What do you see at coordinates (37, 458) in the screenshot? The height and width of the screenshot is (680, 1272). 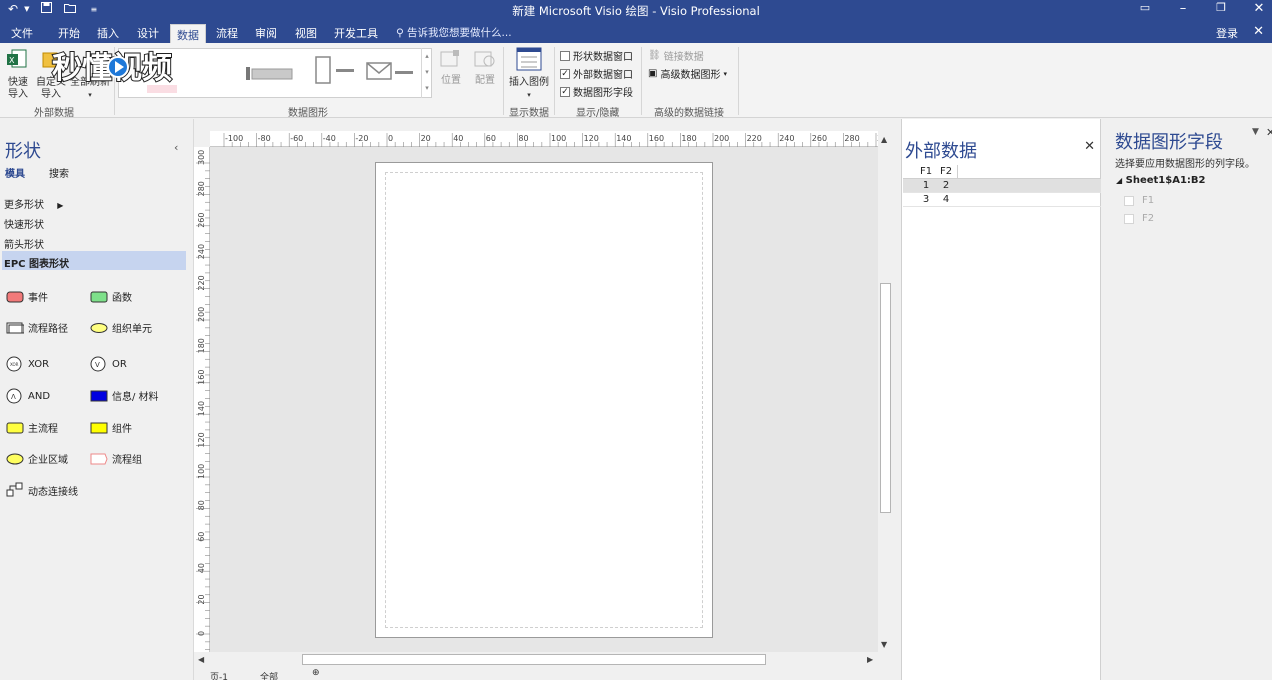 I see `stencil-enterprise-area: 企业区域` at bounding box center [37, 458].